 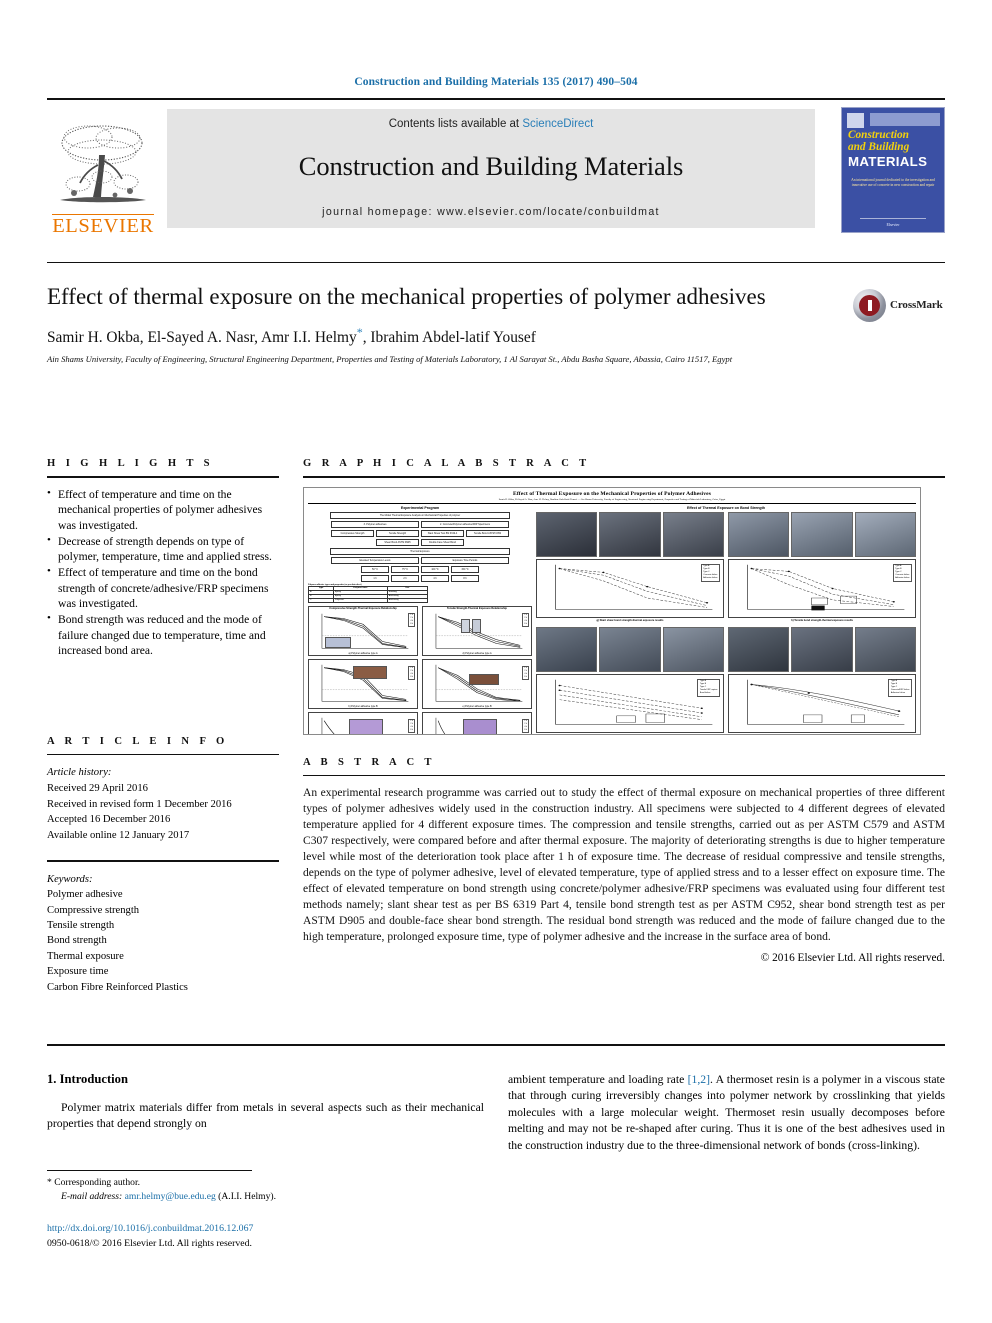 I want to click on authors-tail: , Ibrahim Abdel-latif Yousef, so click(x=449, y=338).